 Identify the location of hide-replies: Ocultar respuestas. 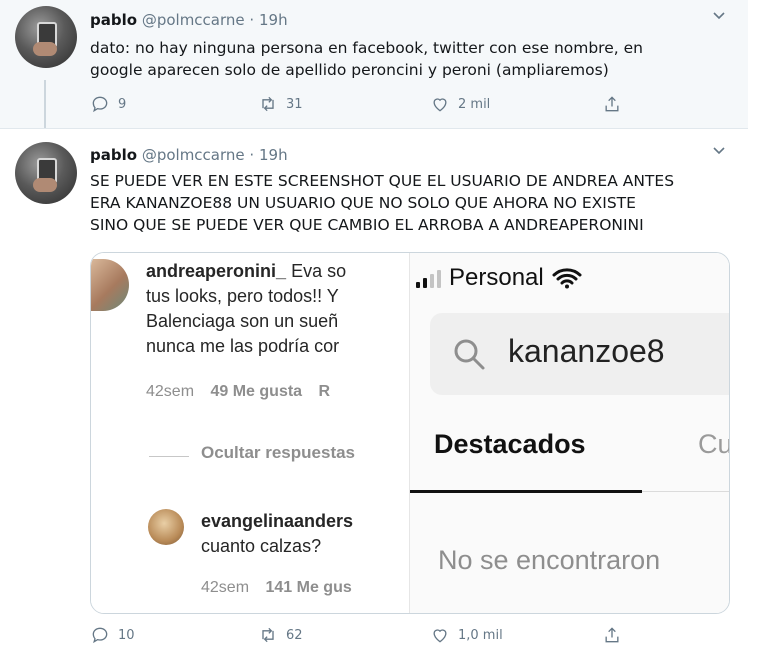
(278, 452).